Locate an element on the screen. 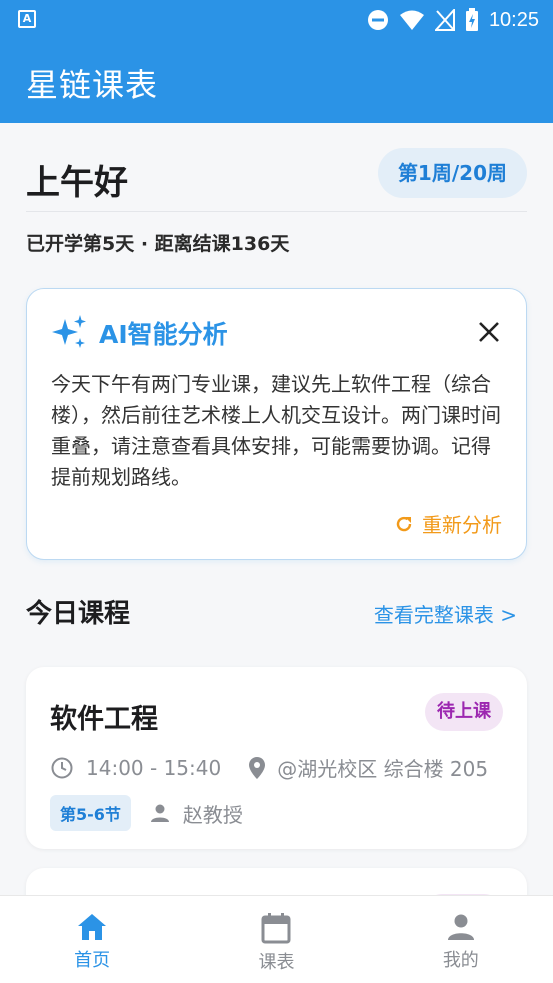  greeting-title: 上午好 is located at coordinates (77, 183).